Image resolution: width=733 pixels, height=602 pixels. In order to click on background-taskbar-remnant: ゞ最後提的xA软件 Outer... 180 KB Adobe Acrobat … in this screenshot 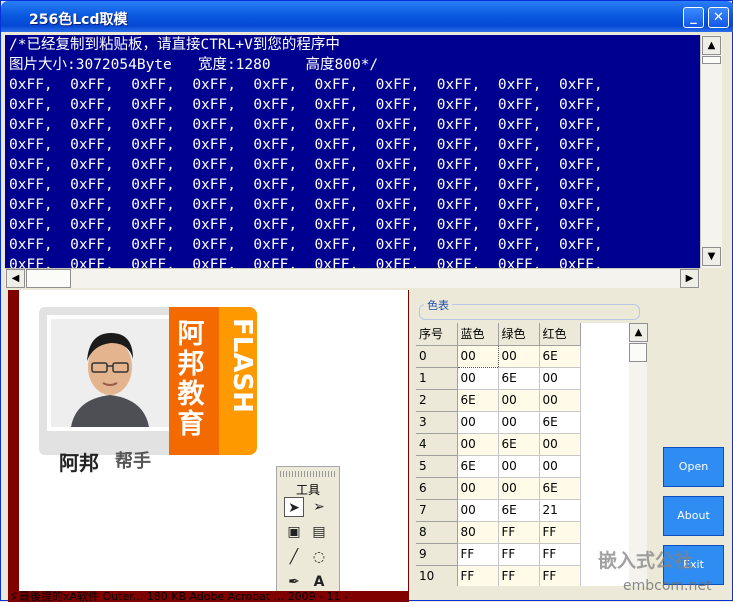, I will do `click(208, 596)`.